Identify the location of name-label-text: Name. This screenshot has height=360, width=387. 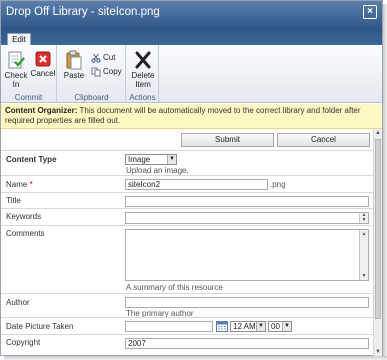
(17, 184).